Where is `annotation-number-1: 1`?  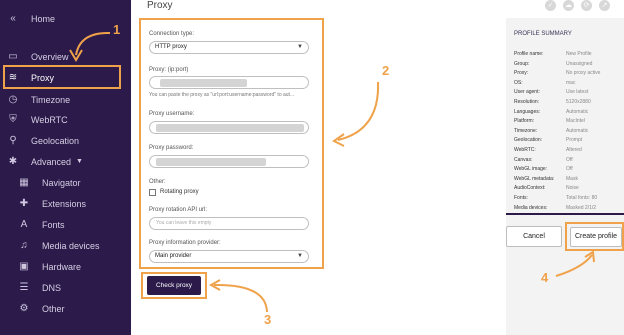 annotation-number-1: 1 is located at coordinates (117, 29).